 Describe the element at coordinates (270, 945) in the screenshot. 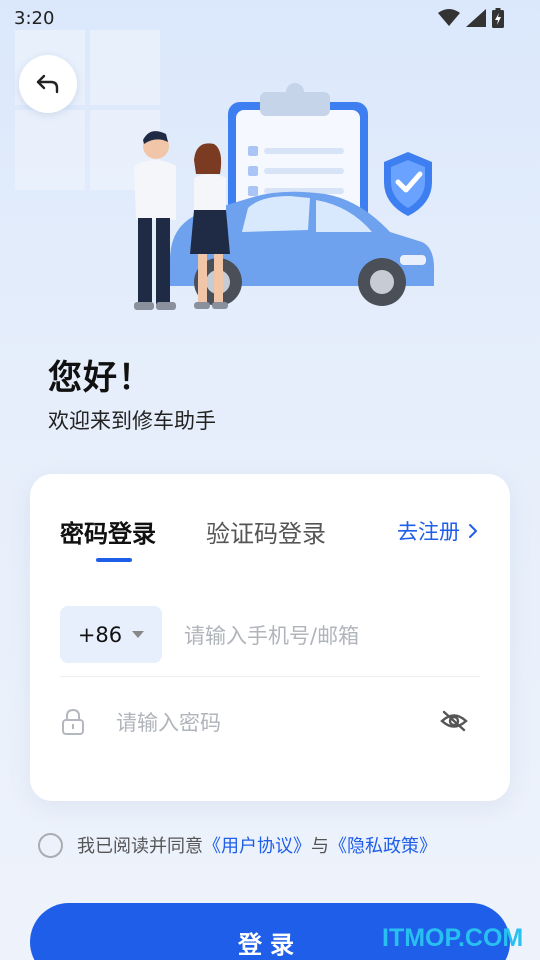

I see `login-button-label: 登录` at that location.